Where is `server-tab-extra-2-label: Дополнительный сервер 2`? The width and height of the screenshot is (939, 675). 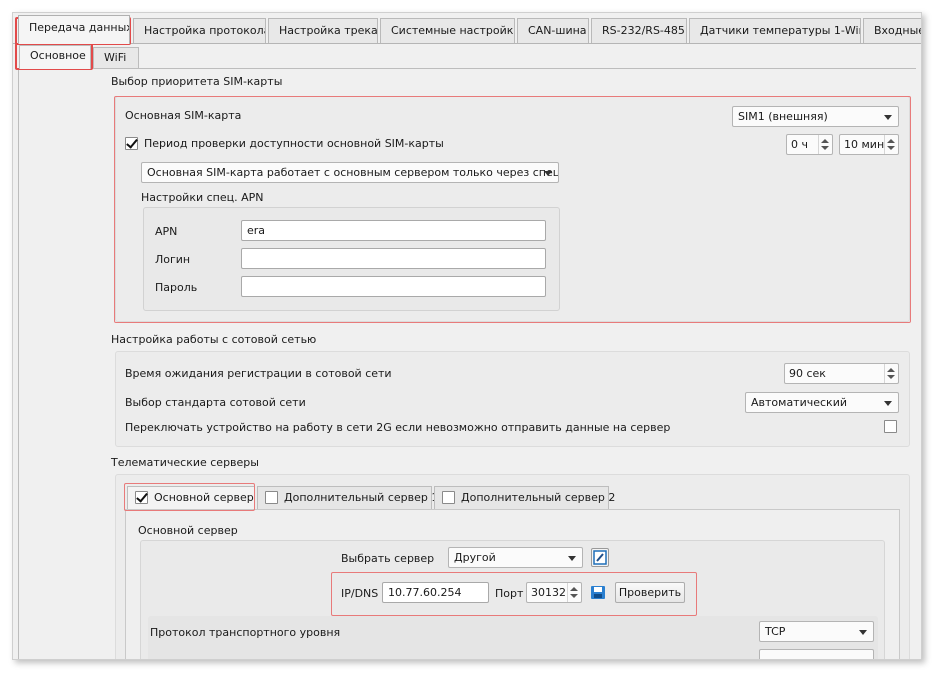 server-tab-extra-2-label: Дополнительный сервер 2 is located at coordinates (538, 497).